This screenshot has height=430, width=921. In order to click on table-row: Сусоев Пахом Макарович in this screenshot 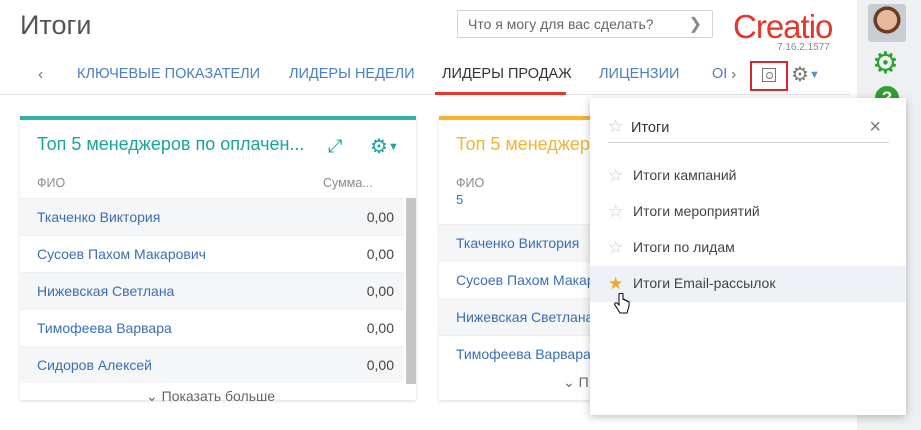, I will do `click(519, 279)`.